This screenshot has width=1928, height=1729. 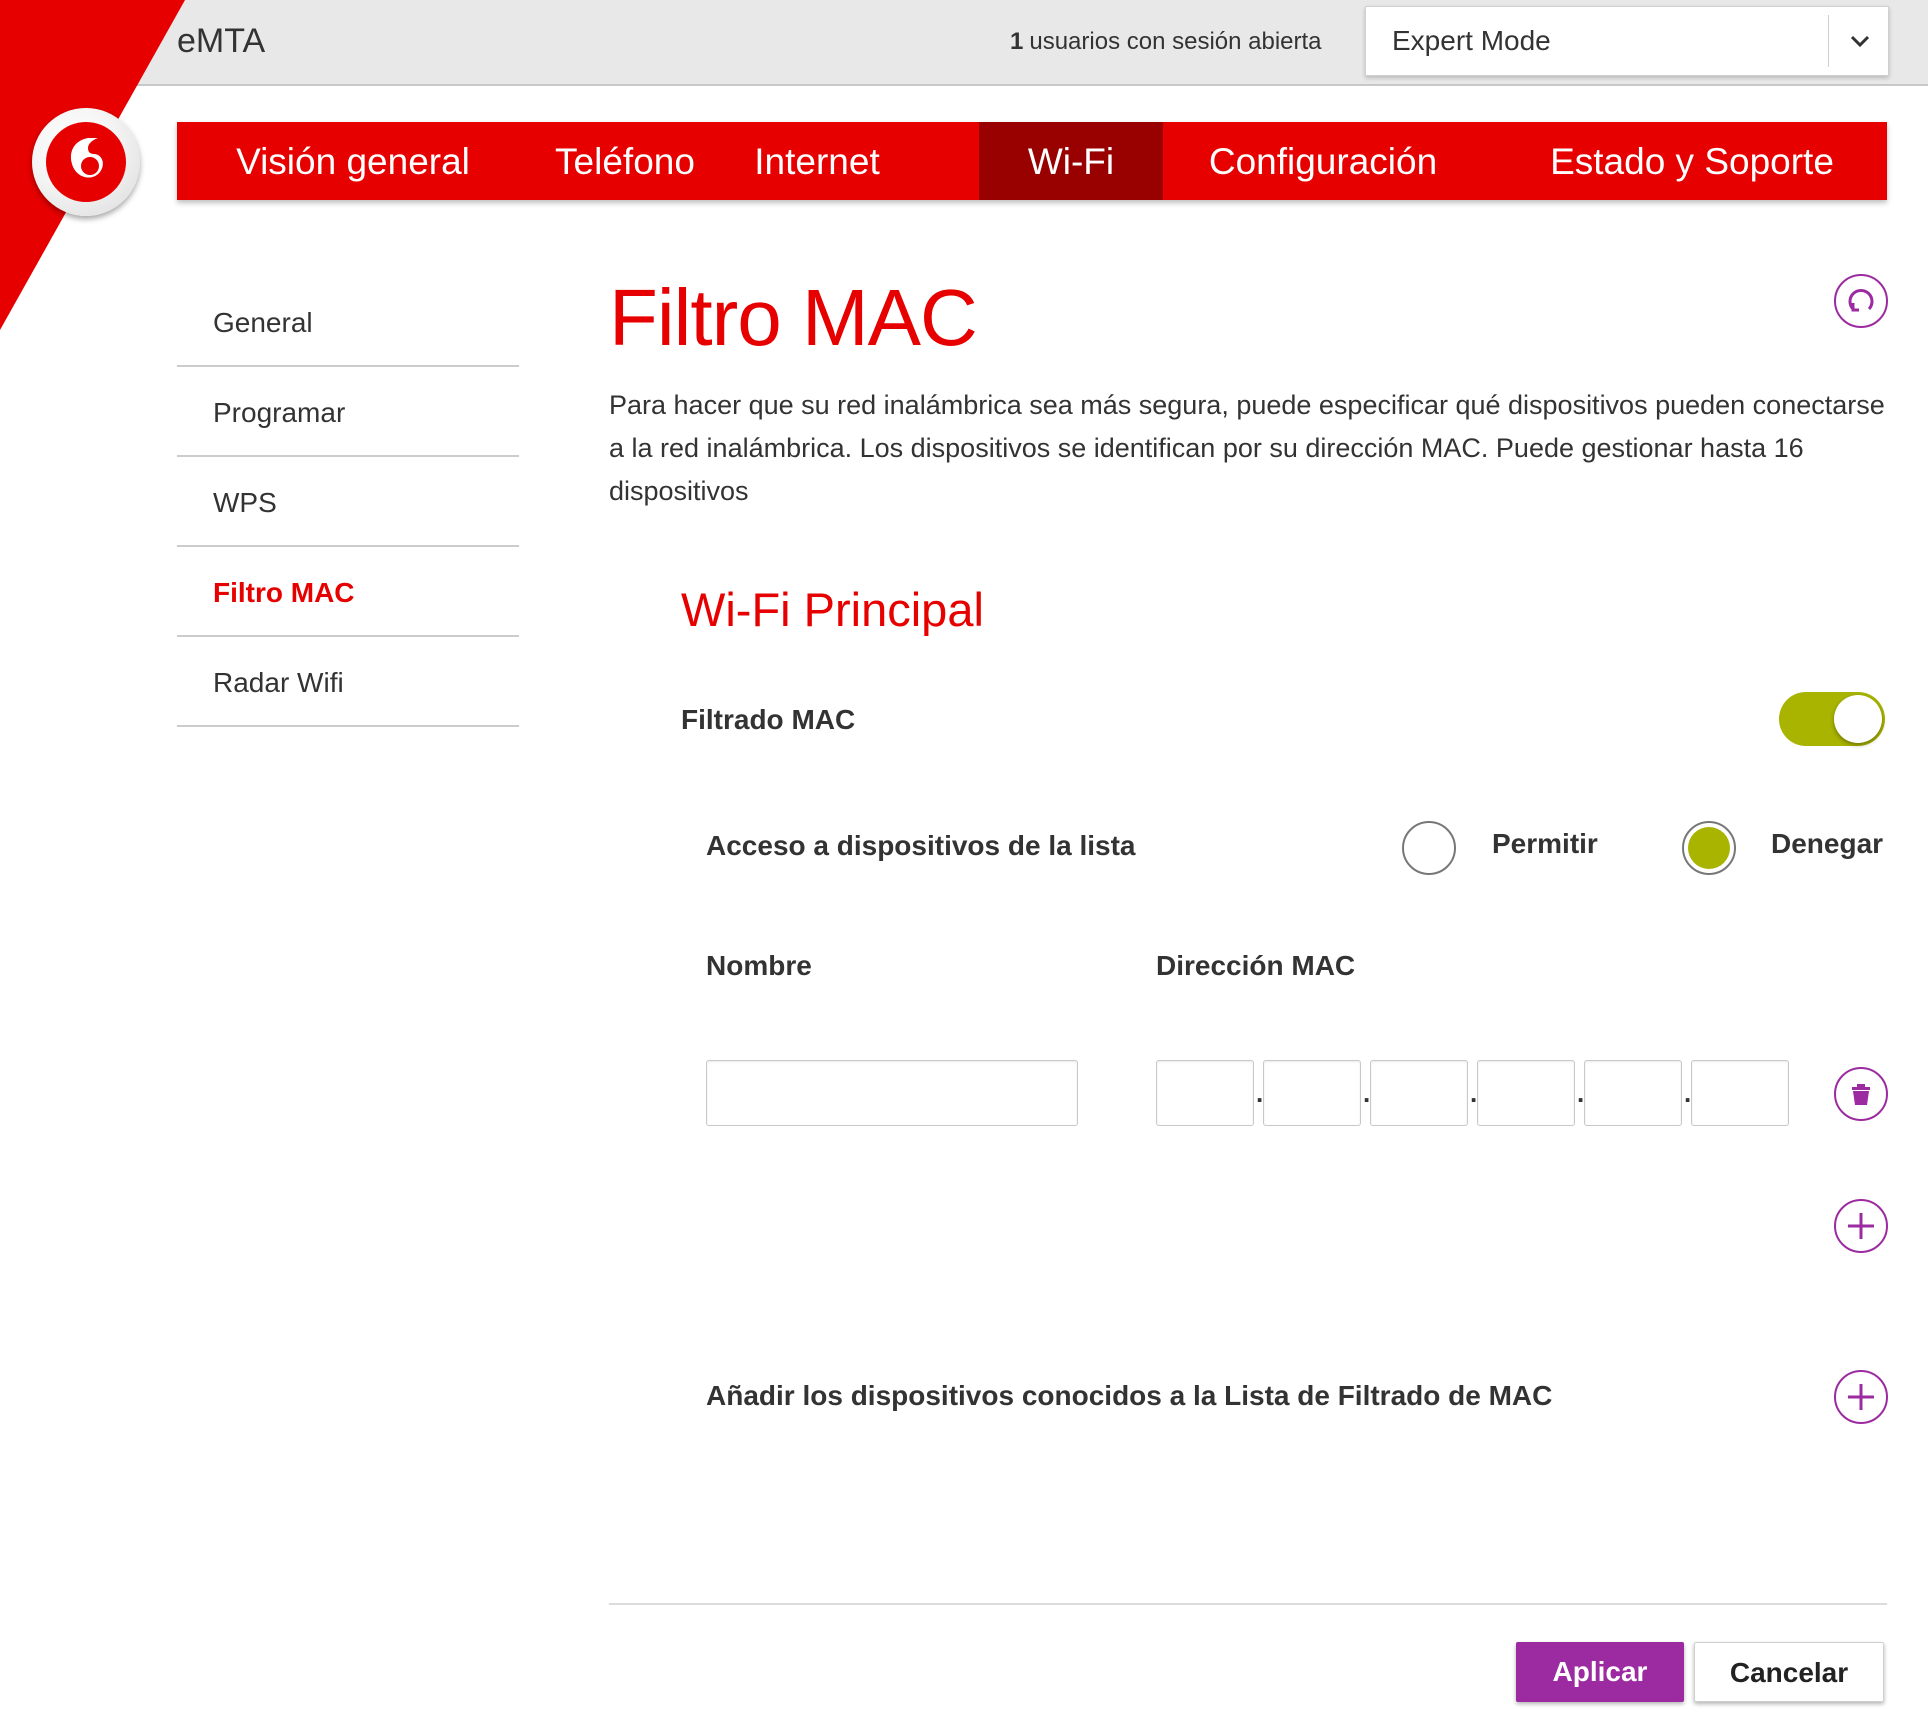 I want to click on tab-vision-general: Visión general, so click(x=353, y=161).